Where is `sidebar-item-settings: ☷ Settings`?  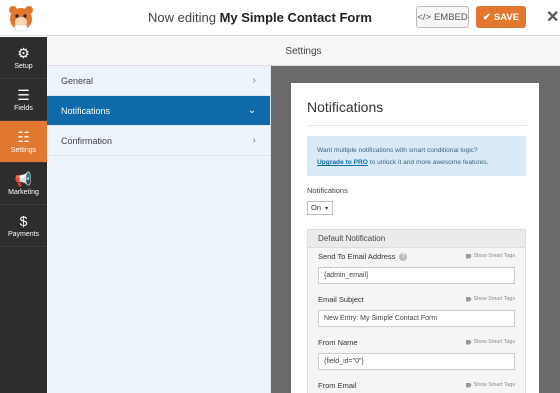 sidebar-item-settings: ☷ Settings is located at coordinates (23, 142).